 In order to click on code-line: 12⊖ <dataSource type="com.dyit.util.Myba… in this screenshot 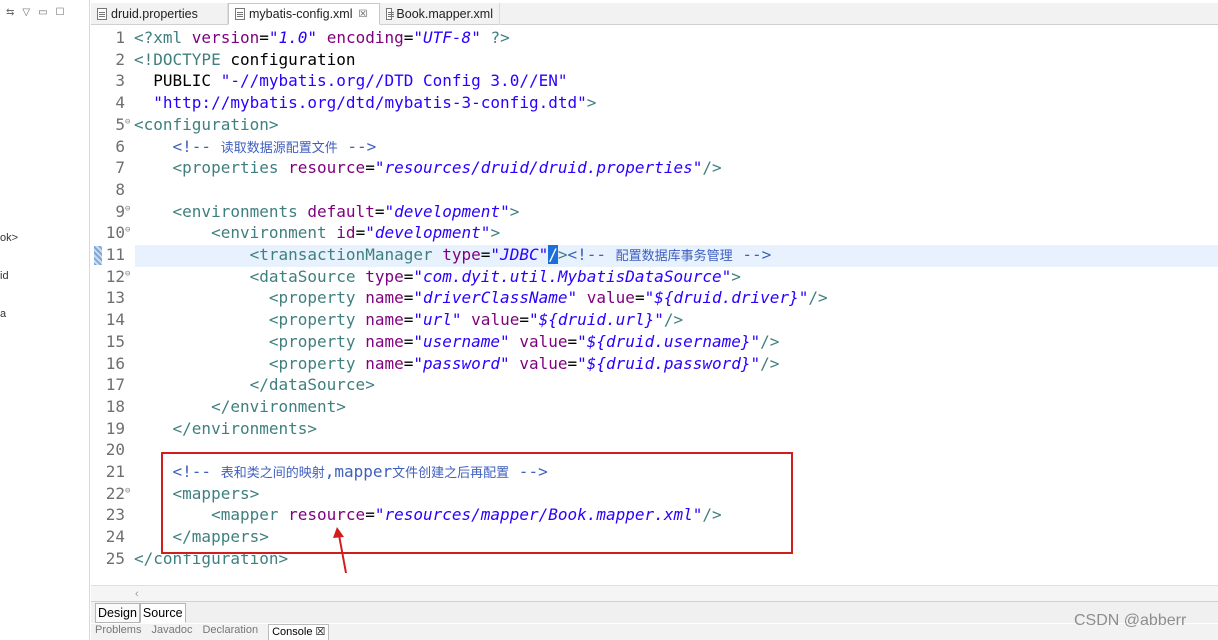, I will do `click(416, 277)`.